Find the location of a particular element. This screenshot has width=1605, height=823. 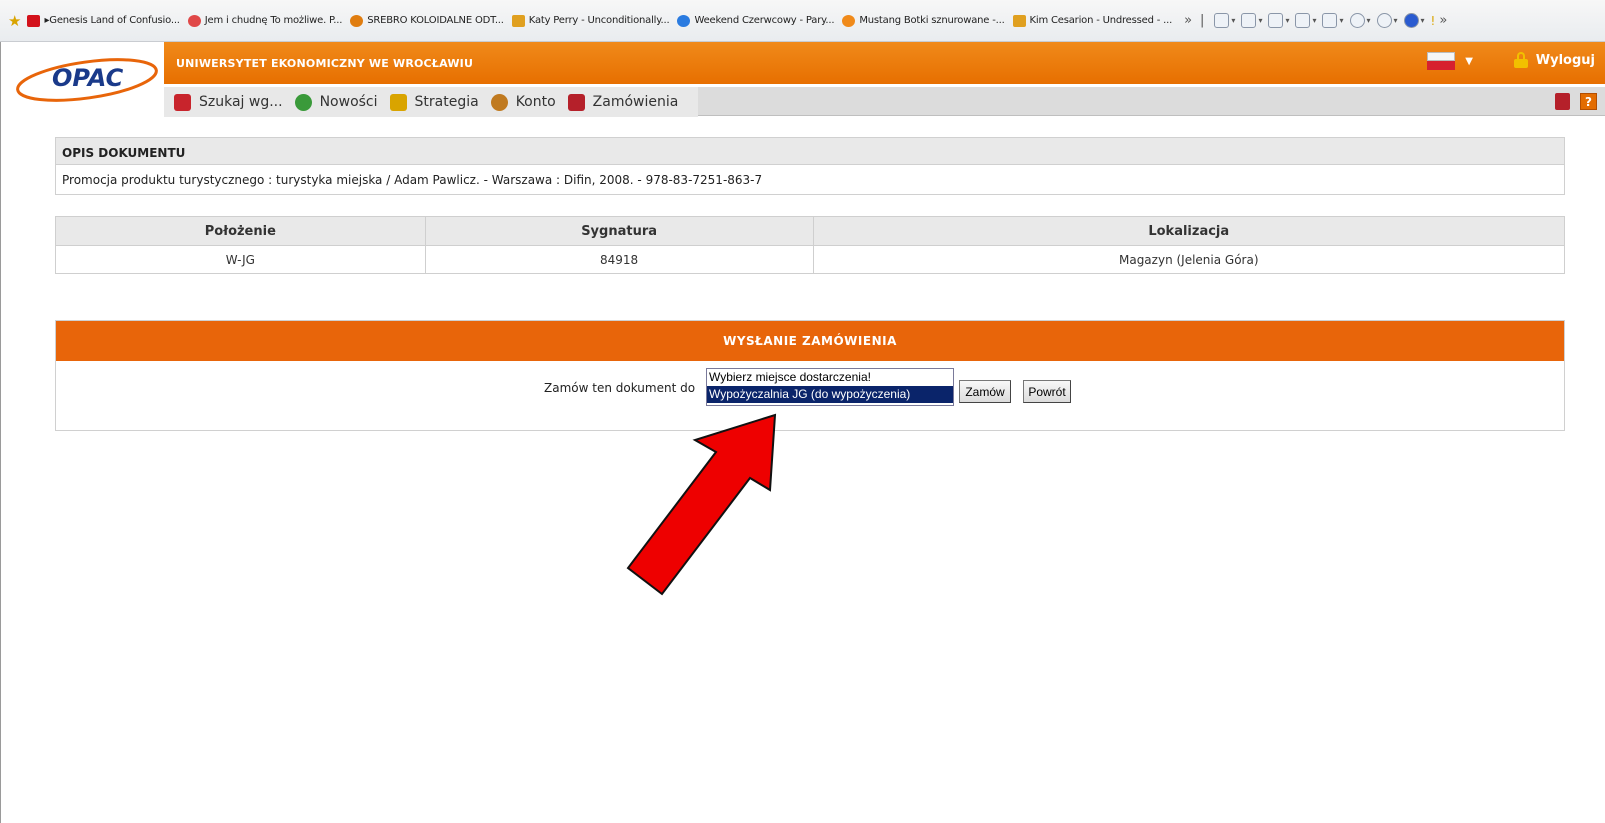

column-header-localization: Lokalizacja is located at coordinates (1189, 231).